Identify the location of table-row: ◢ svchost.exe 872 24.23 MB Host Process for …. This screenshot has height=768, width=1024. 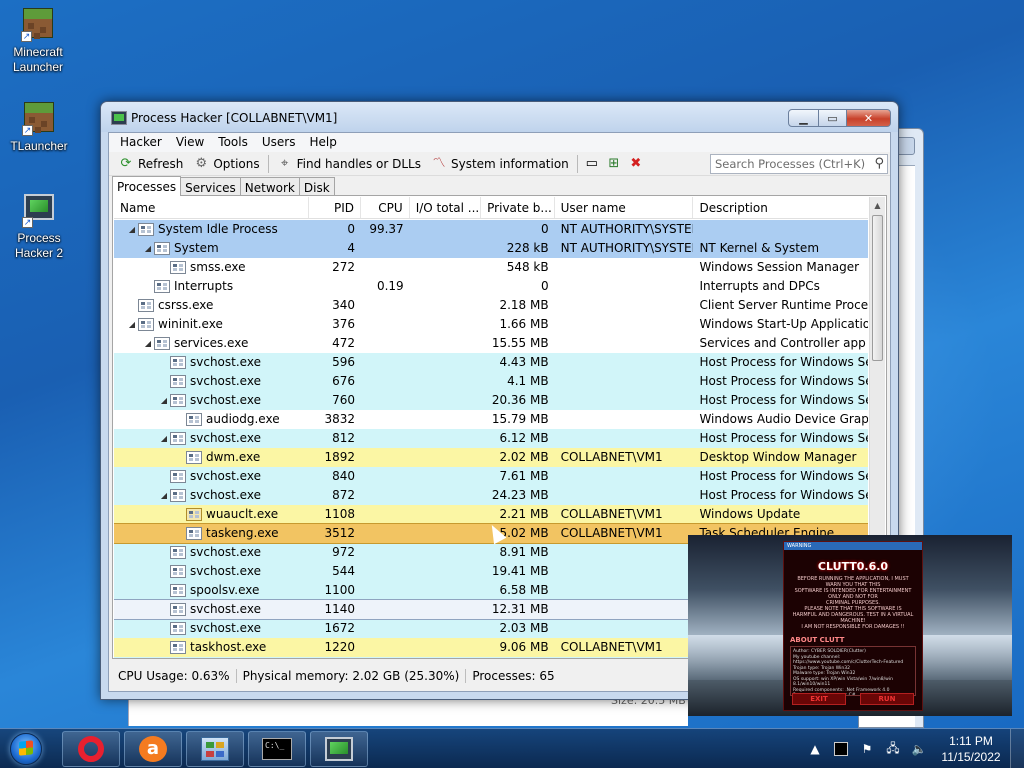
(491, 495).